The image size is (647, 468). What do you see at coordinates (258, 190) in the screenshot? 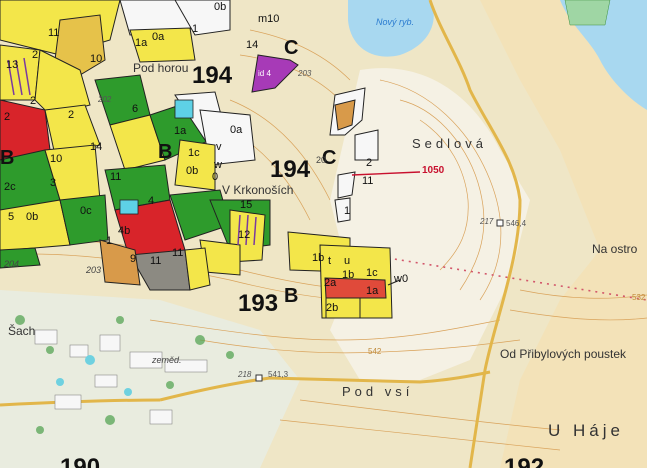
I see `place-name-v-krkonosich: V Krkonoších` at bounding box center [258, 190].